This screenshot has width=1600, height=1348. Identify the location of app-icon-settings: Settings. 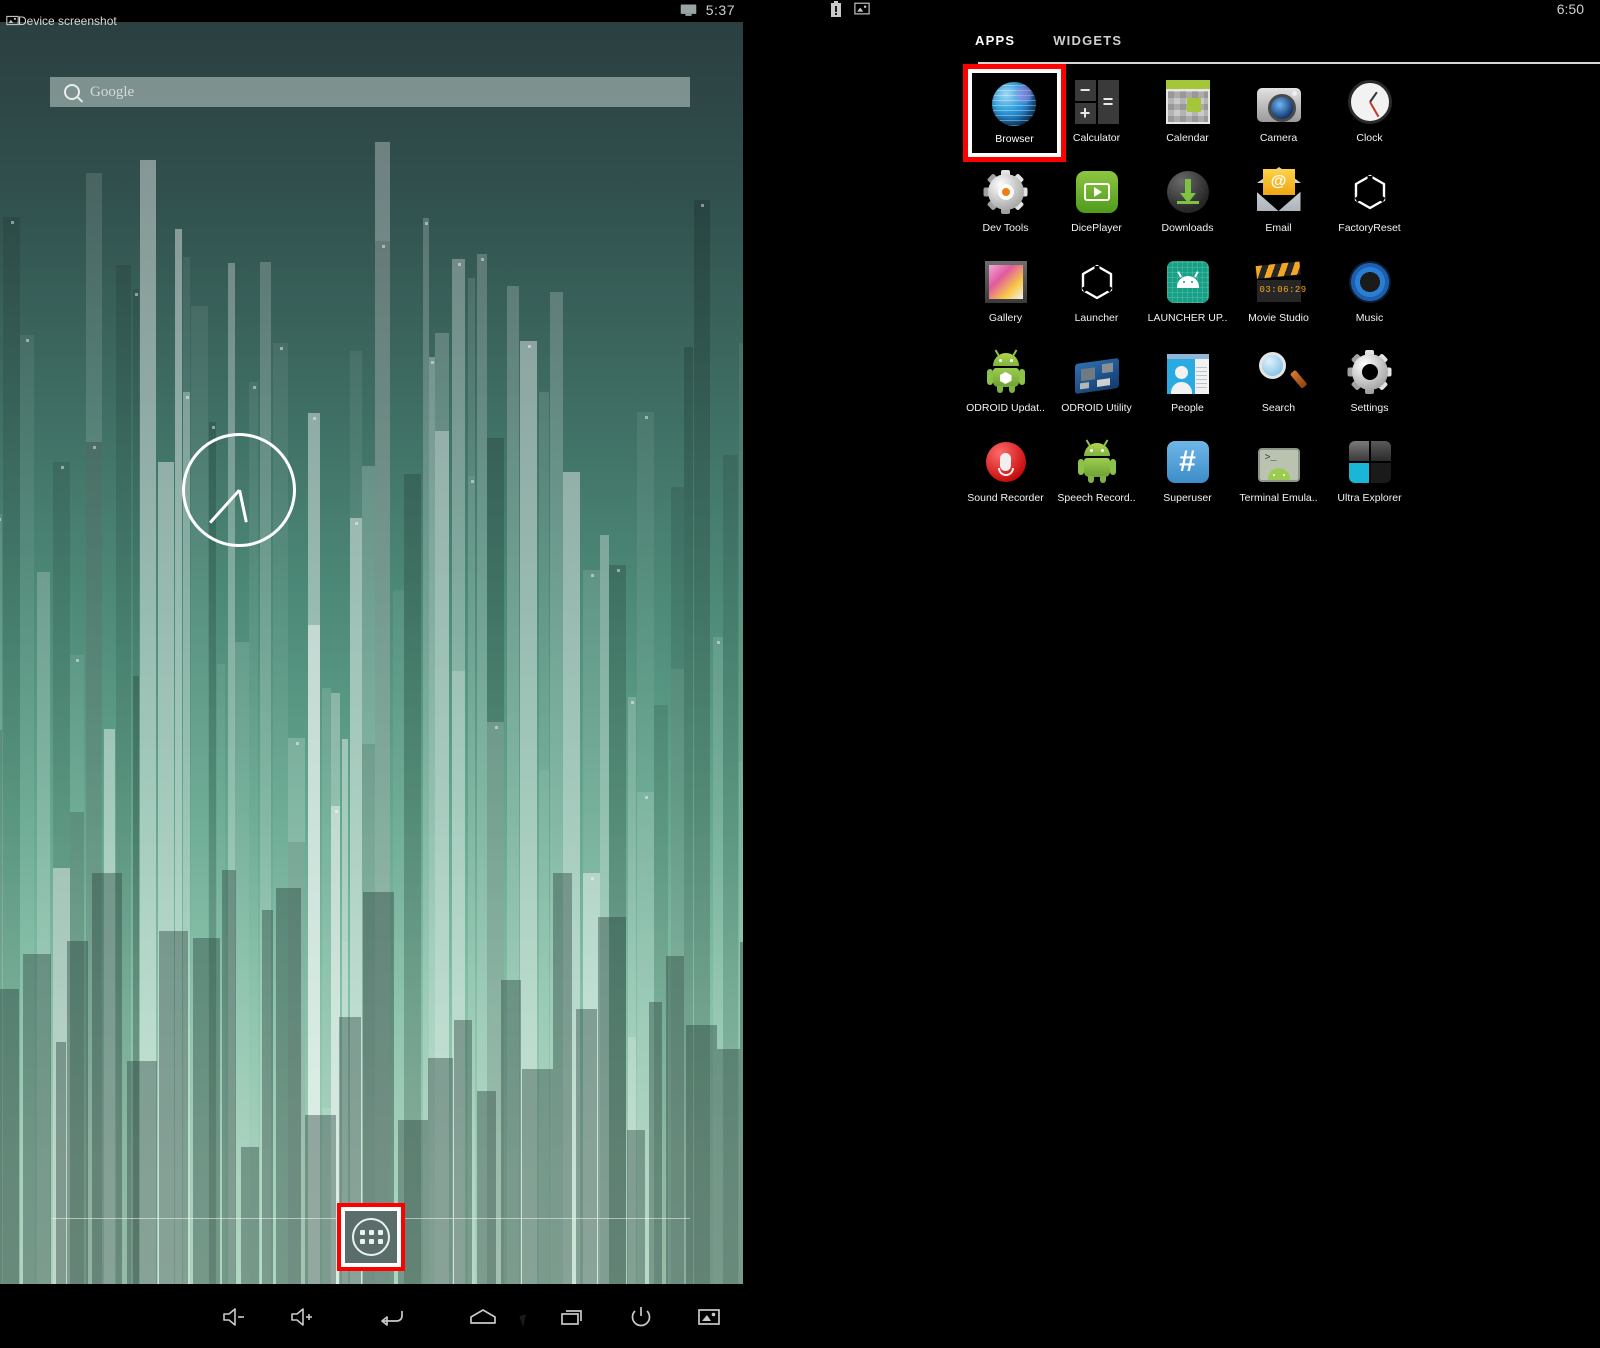
(1369, 385).